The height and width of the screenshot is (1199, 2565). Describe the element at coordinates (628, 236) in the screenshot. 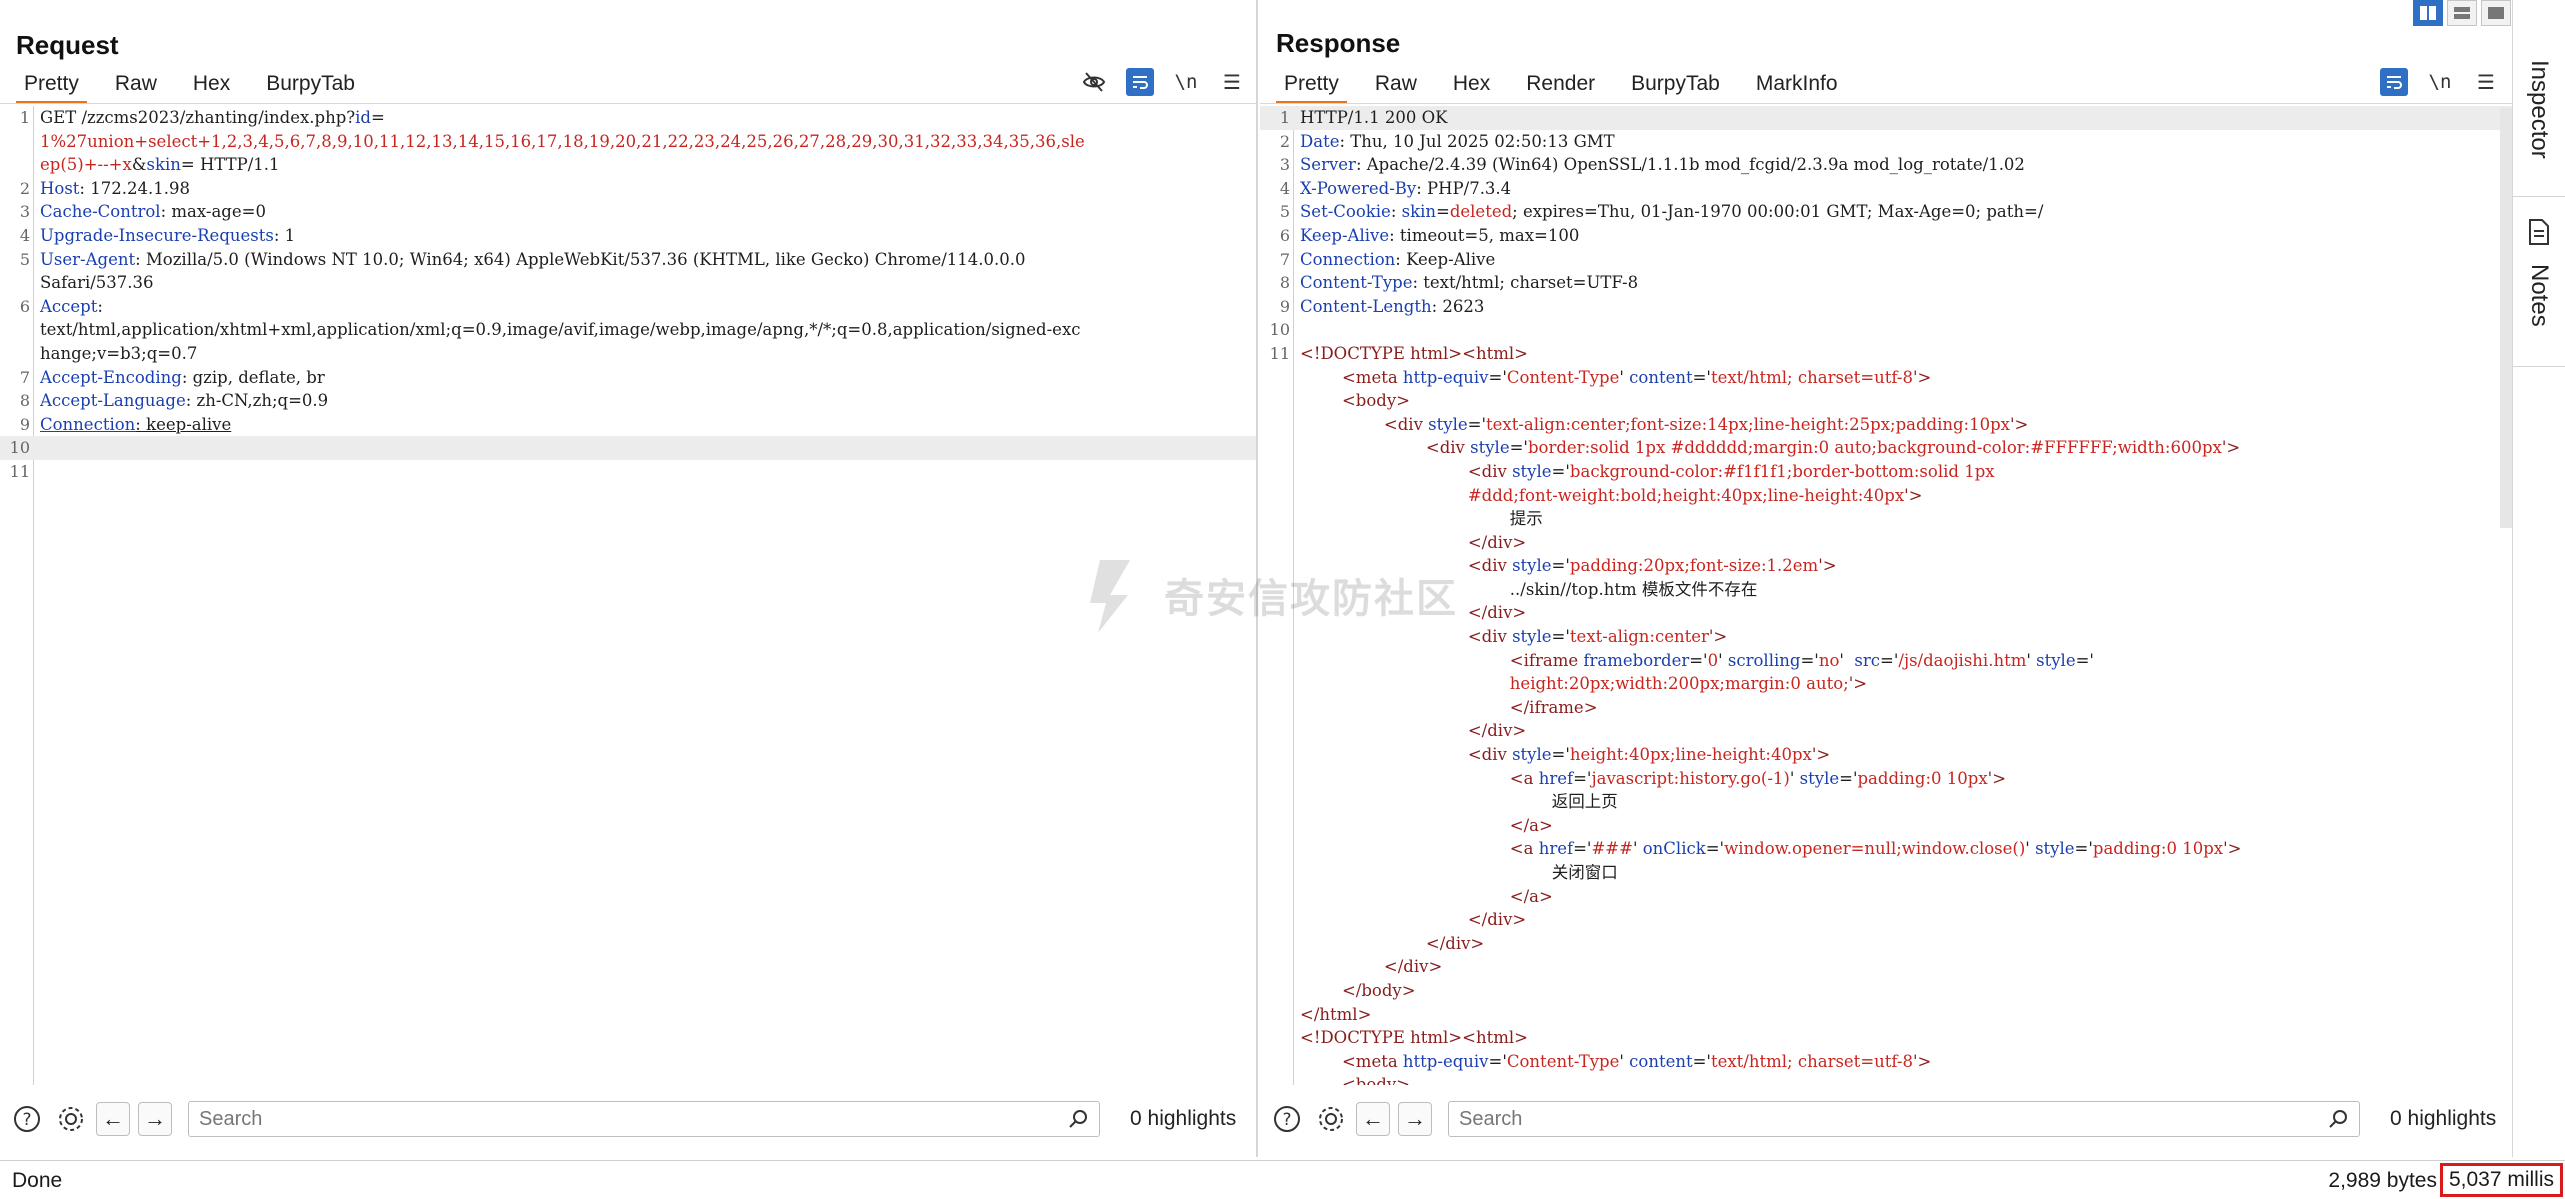

I see `code-line: 4 Upgrade-Insecure-Requests: 1` at that location.